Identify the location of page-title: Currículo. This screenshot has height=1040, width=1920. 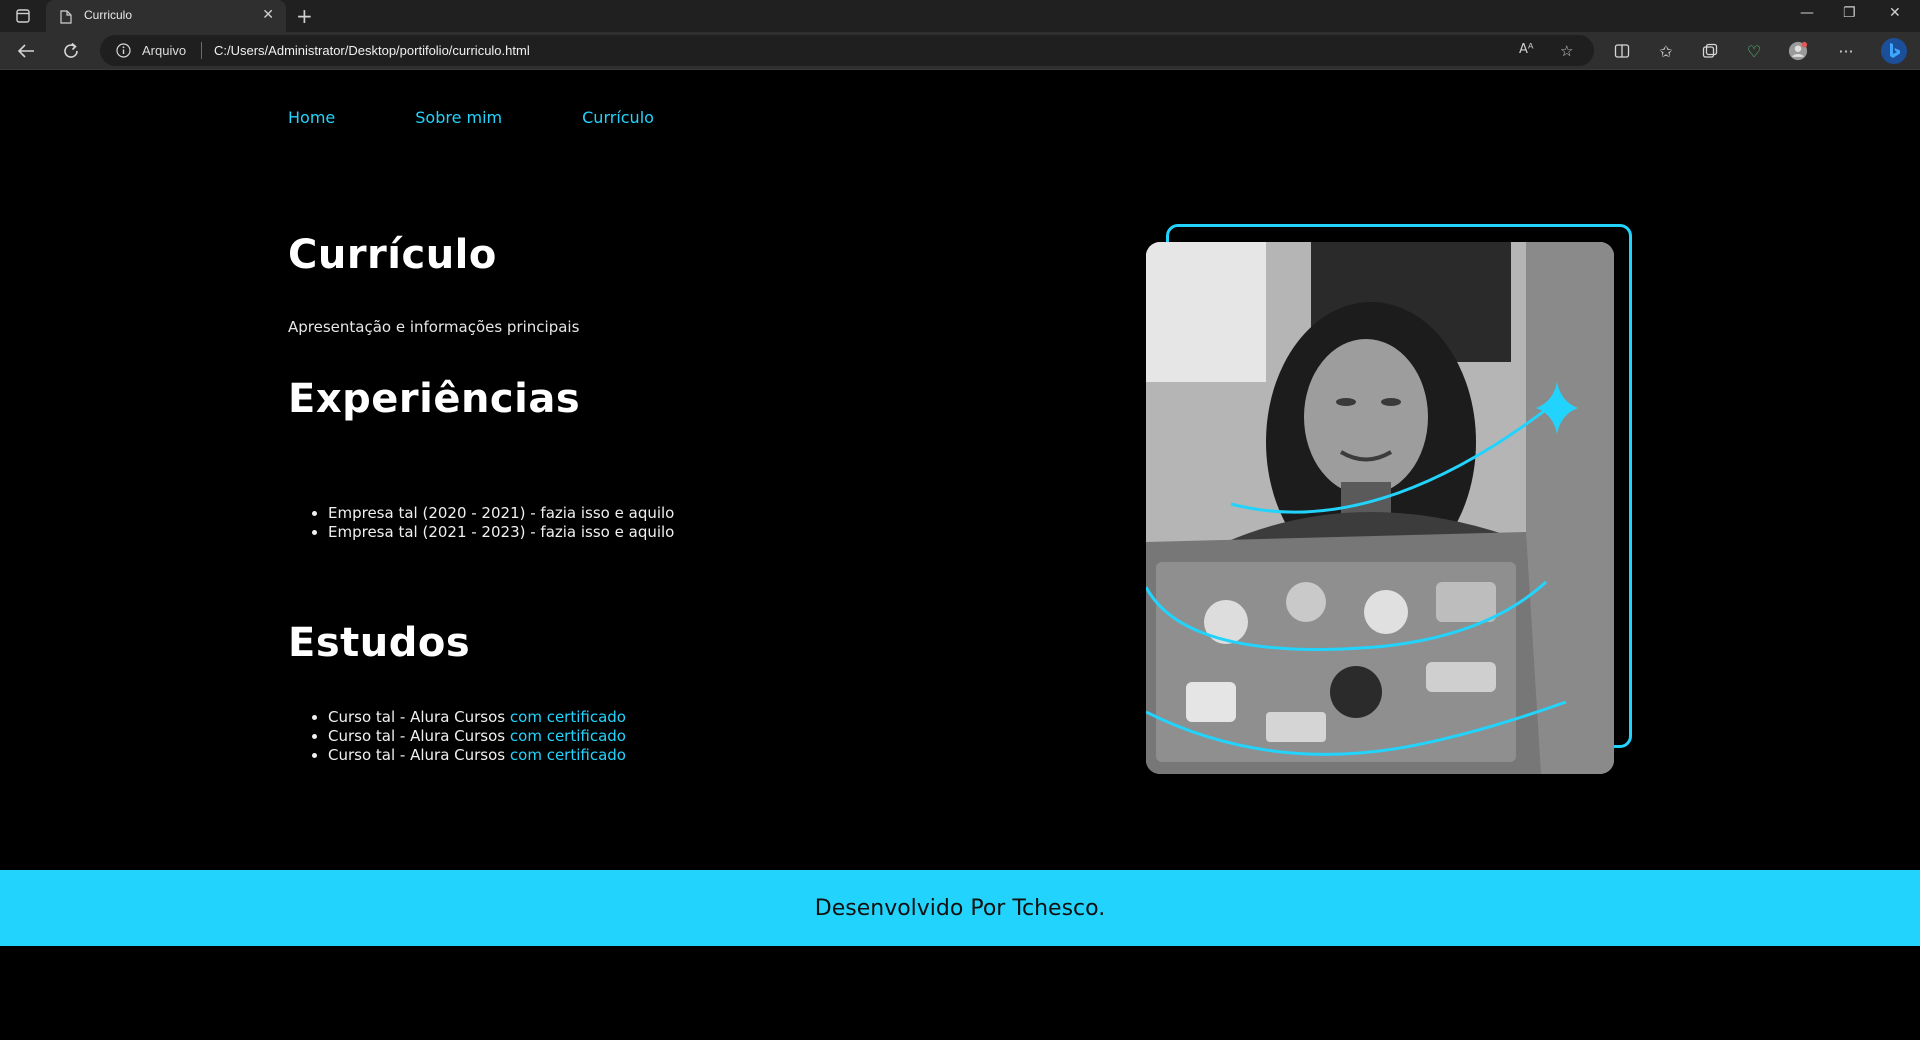
(392, 255).